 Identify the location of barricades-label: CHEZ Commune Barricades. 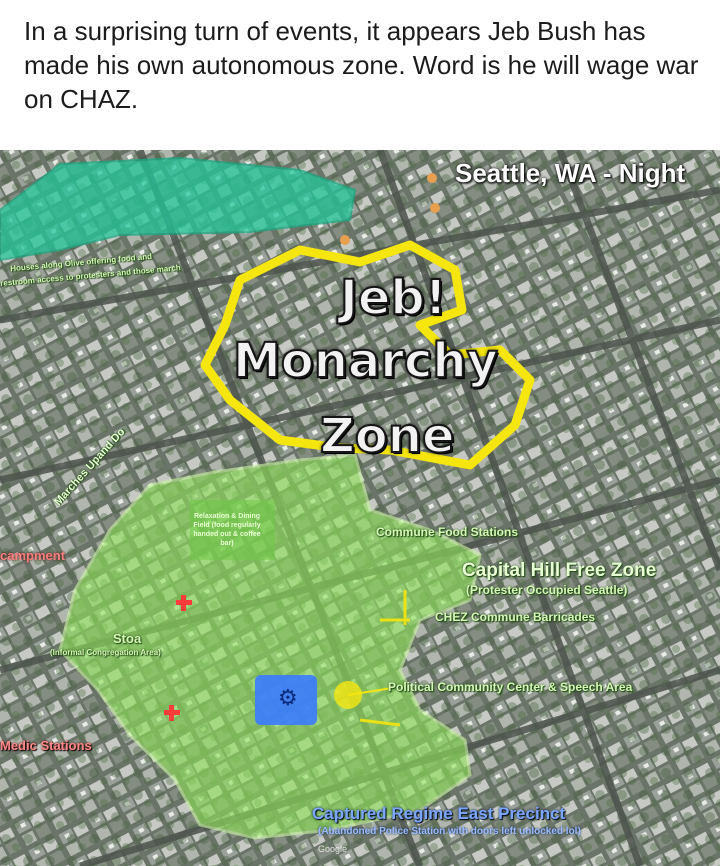
(515, 617).